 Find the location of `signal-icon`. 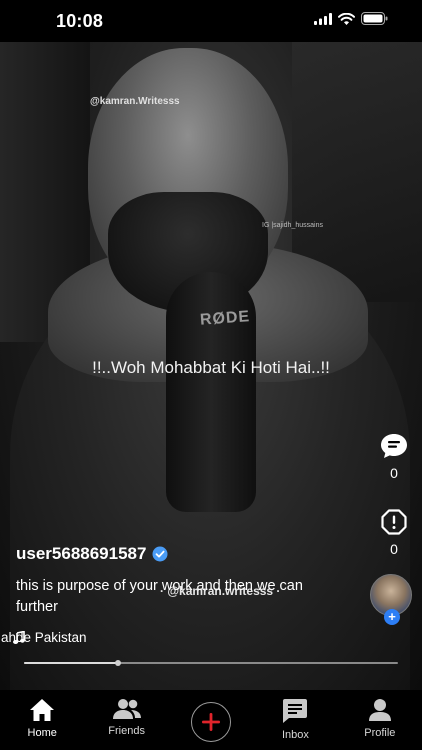

signal-icon is located at coordinates (323, 18).